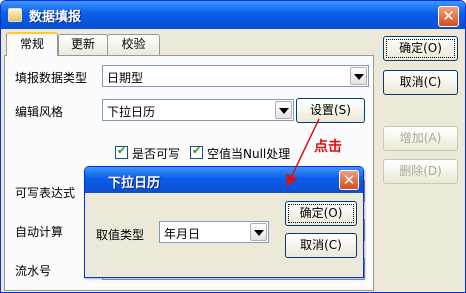  I want to click on tab-update: 更新, so click(83, 44).